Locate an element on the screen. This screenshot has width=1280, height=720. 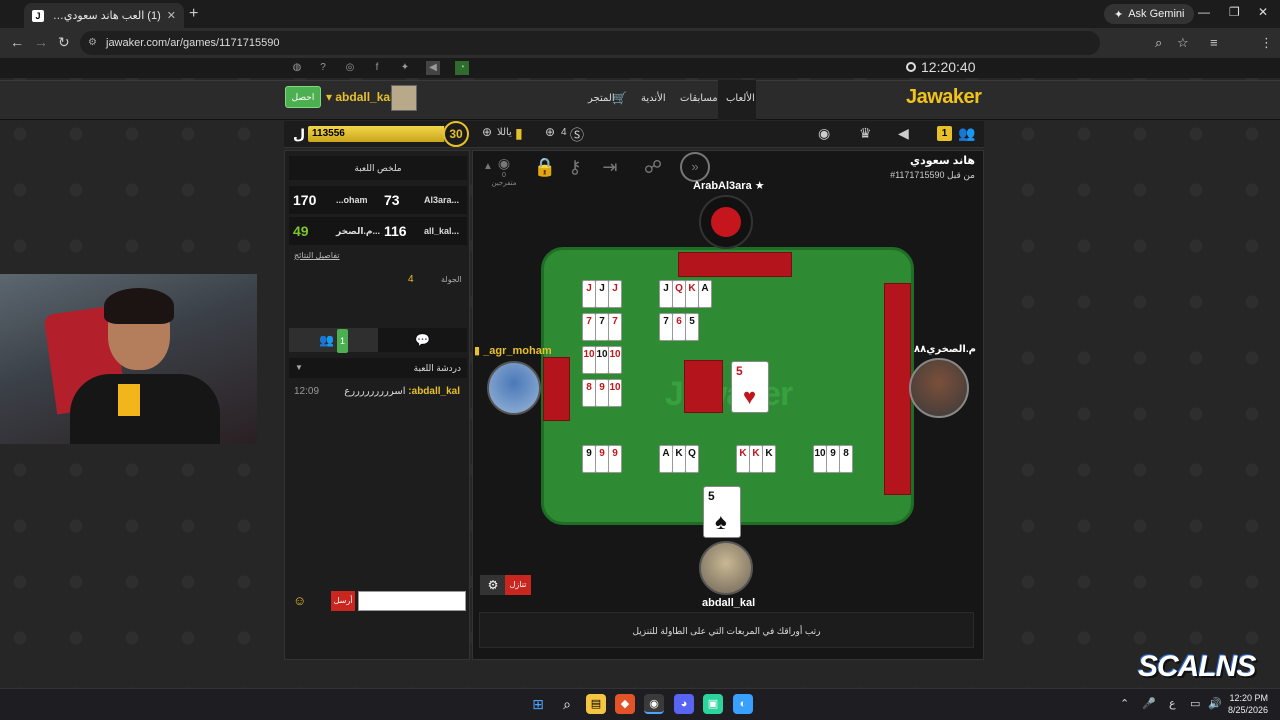
mic-icon: 🎤 is located at coordinates (1149, 703).